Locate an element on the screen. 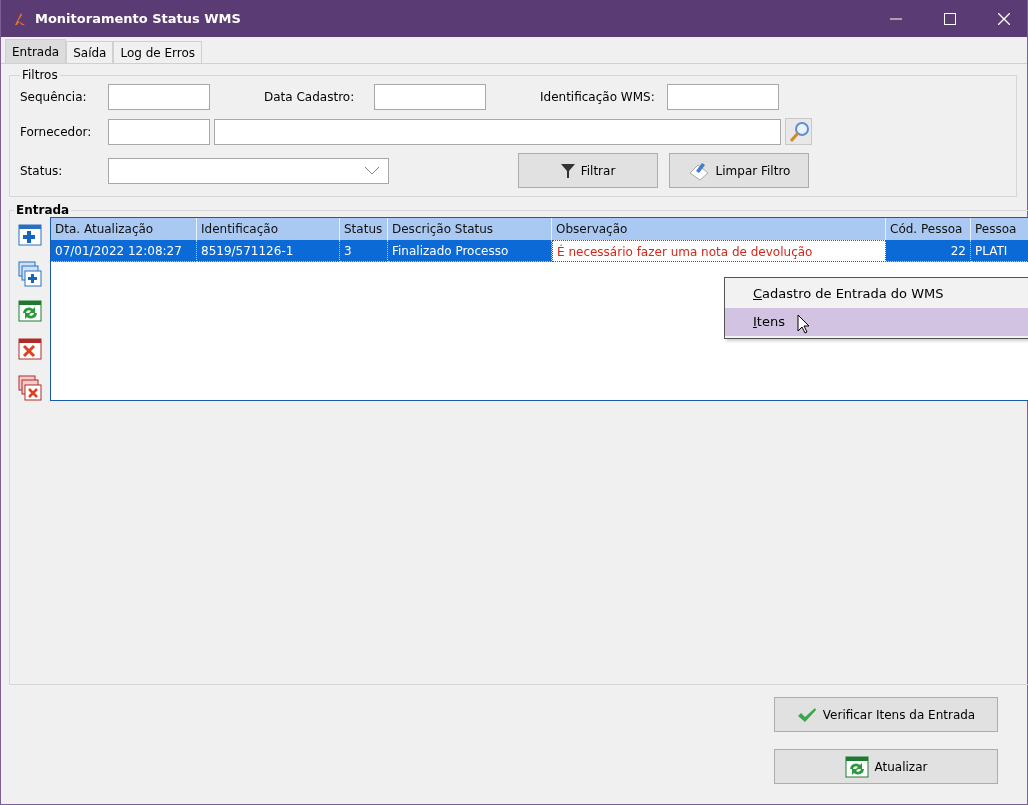 The image size is (1028, 805). magnifier-icon is located at coordinates (798, 131).